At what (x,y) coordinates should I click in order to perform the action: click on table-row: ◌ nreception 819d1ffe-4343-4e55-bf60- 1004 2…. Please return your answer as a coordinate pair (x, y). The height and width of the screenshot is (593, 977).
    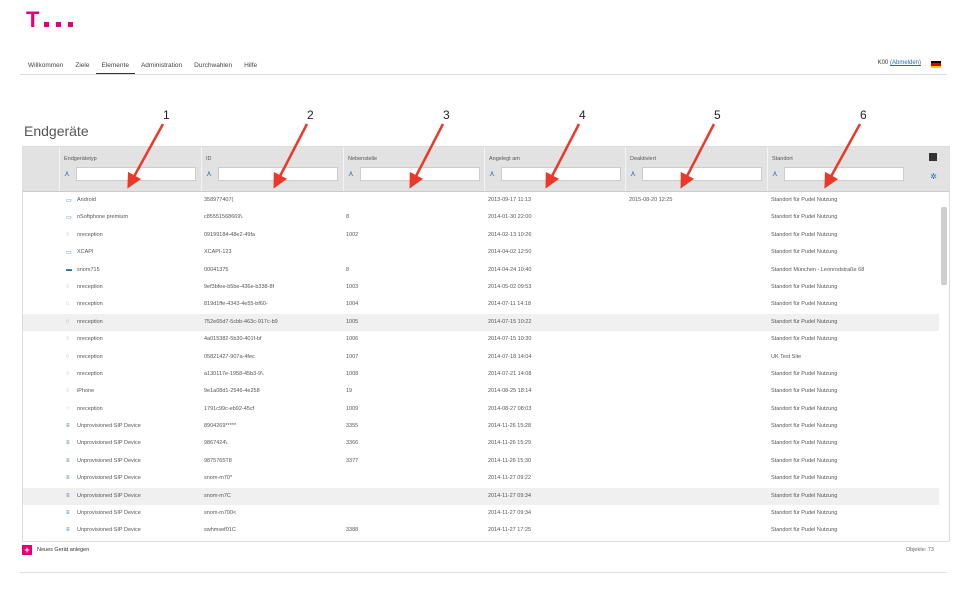
    Looking at the image, I should click on (481, 304).